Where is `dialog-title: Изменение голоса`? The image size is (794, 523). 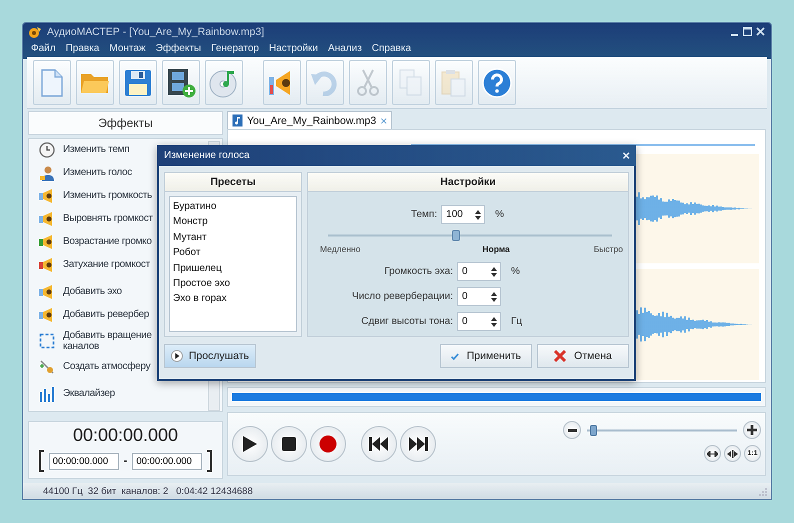
dialog-title: Изменение голоса is located at coordinates (207, 155).